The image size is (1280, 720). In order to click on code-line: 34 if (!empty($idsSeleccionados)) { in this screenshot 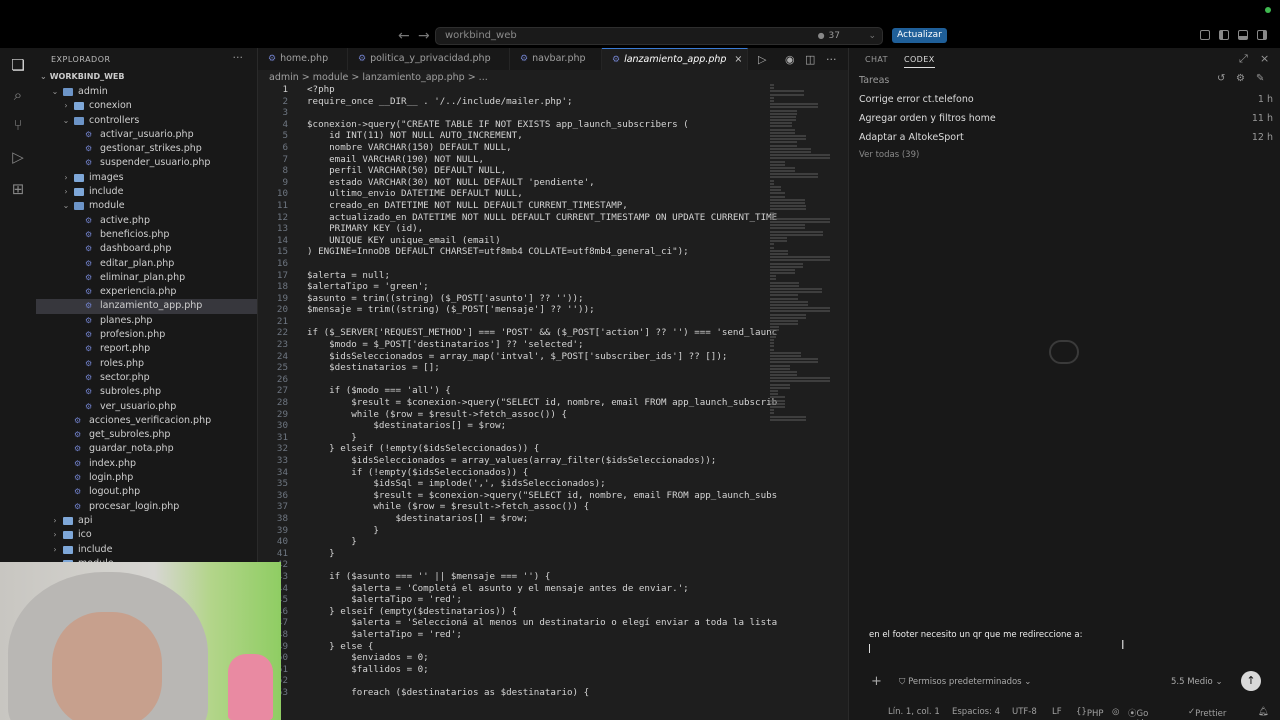, I will do `click(514, 473)`.